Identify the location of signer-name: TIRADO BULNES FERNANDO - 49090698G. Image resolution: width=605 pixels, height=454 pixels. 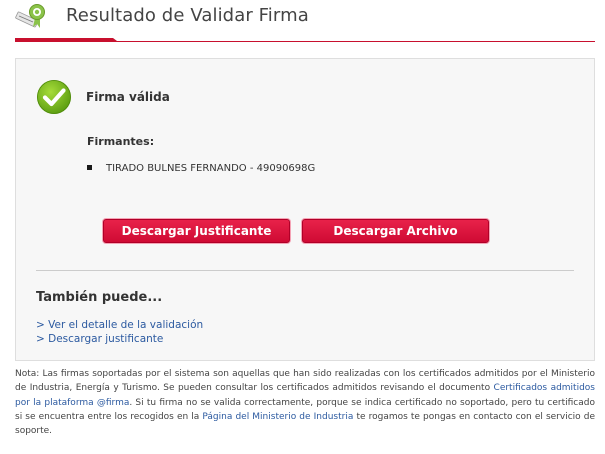
(211, 168).